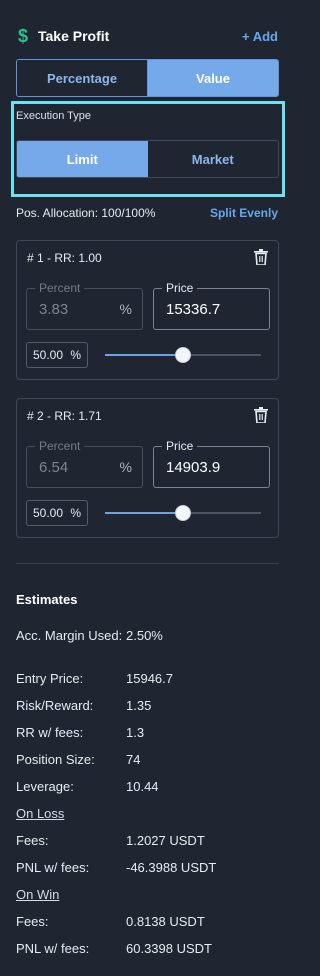 The height and width of the screenshot is (976, 320). What do you see at coordinates (55, 705) in the screenshot?
I see `estimate-label: Risk/Reward:` at bounding box center [55, 705].